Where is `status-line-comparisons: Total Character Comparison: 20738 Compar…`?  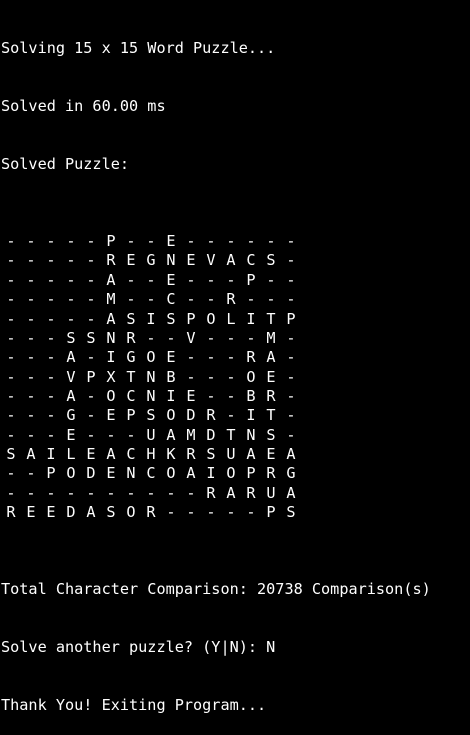
status-line-comparisons: Total Character Comparison: 20738 Compar… is located at coordinates (216, 589).